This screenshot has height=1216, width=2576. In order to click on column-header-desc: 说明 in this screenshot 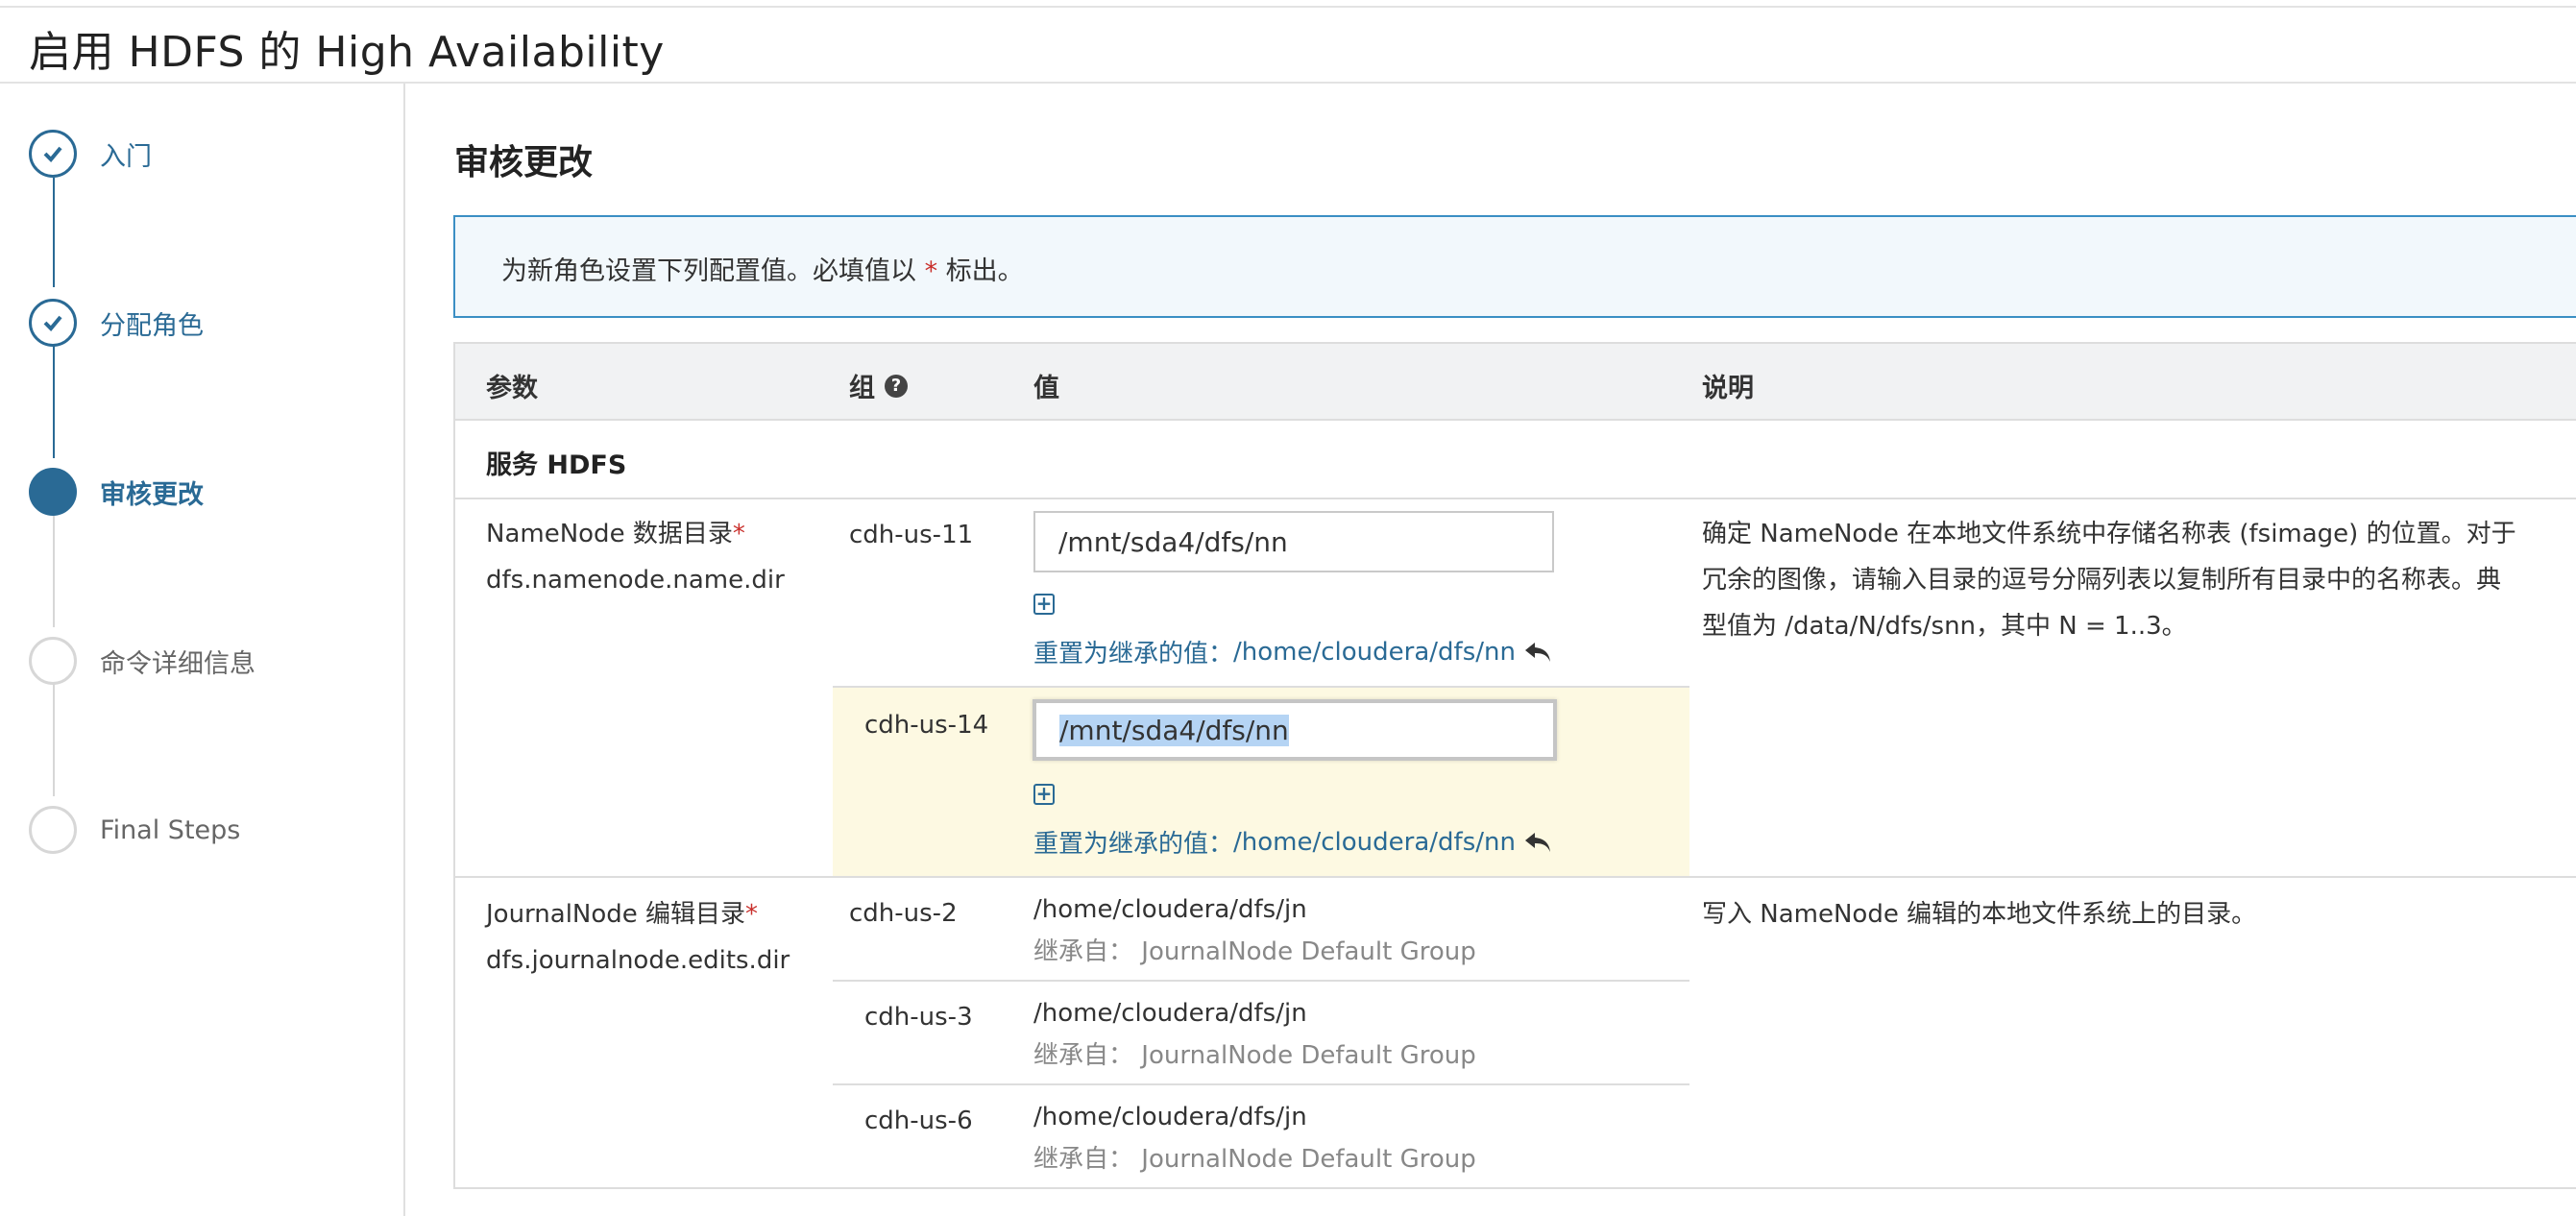, I will do `click(1728, 389)`.